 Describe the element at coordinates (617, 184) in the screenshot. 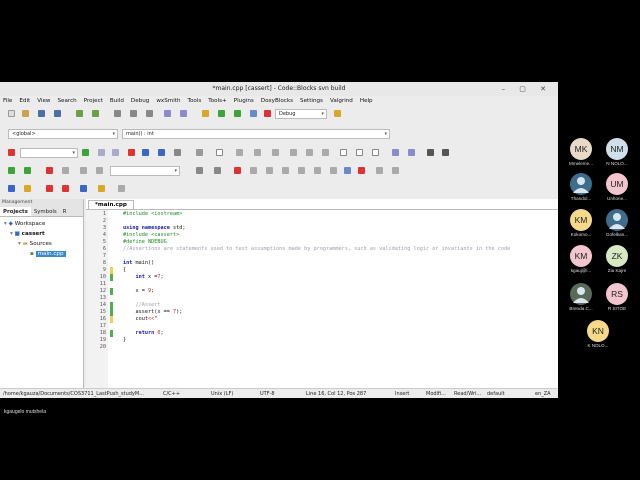

I see `participant-avatar: UM` at that location.